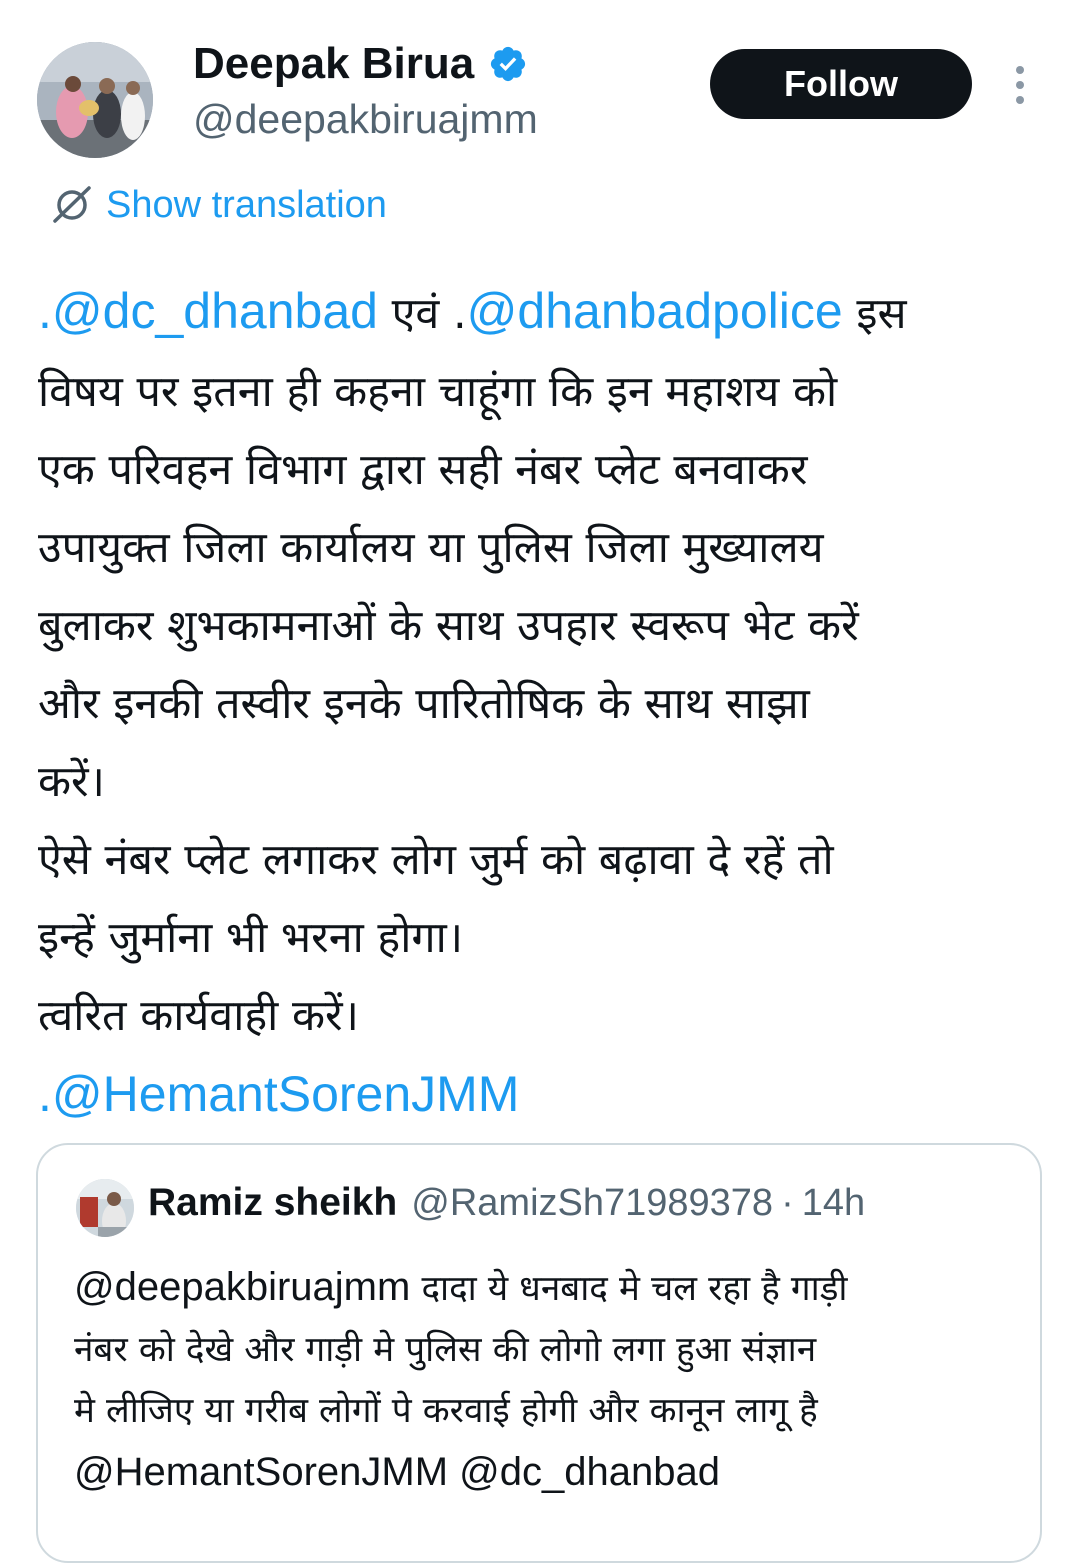  What do you see at coordinates (422, 314) in the screenshot?
I see `tweet-text-fragment: एवं .` at bounding box center [422, 314].